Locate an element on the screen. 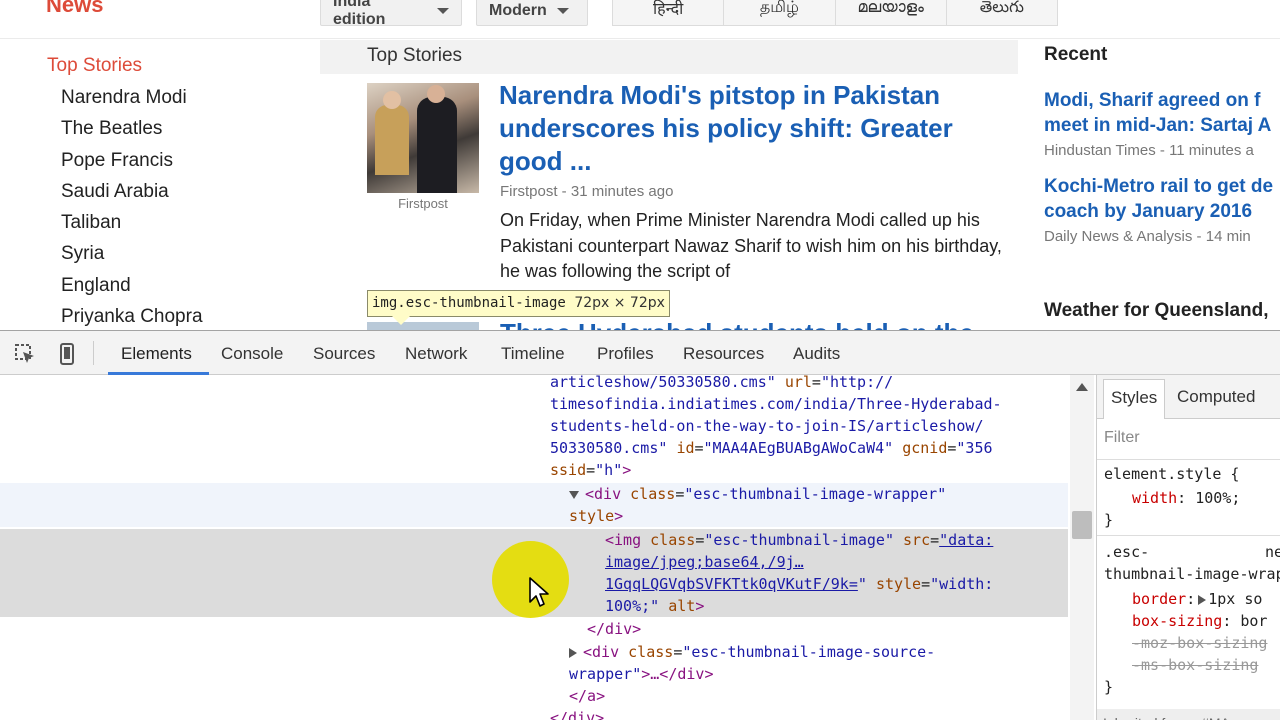 This screenshot has width=1280, height=720. inspect-element-icon is located at coordinates (25, 354).